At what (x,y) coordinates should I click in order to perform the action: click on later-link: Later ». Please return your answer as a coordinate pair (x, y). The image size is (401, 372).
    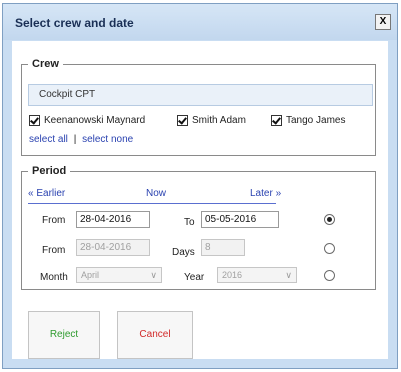
    Looking at the image, I should click on (265, 193).